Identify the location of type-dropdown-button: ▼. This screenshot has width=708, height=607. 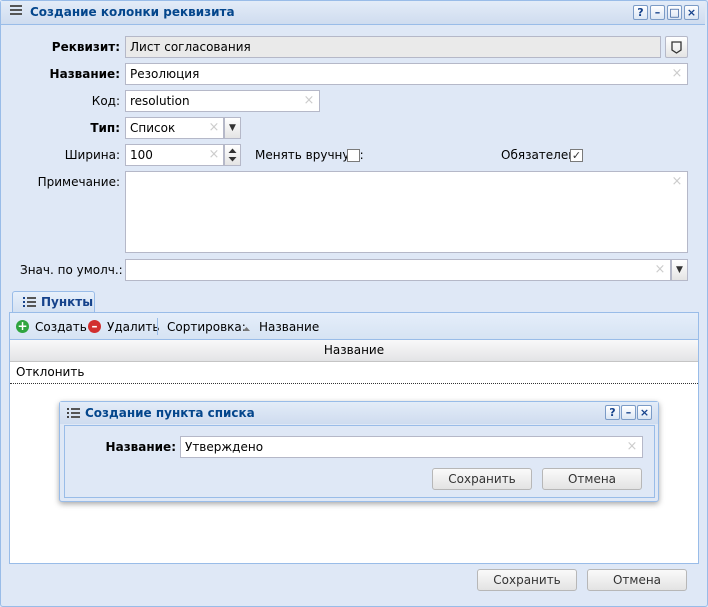
(232, 128).